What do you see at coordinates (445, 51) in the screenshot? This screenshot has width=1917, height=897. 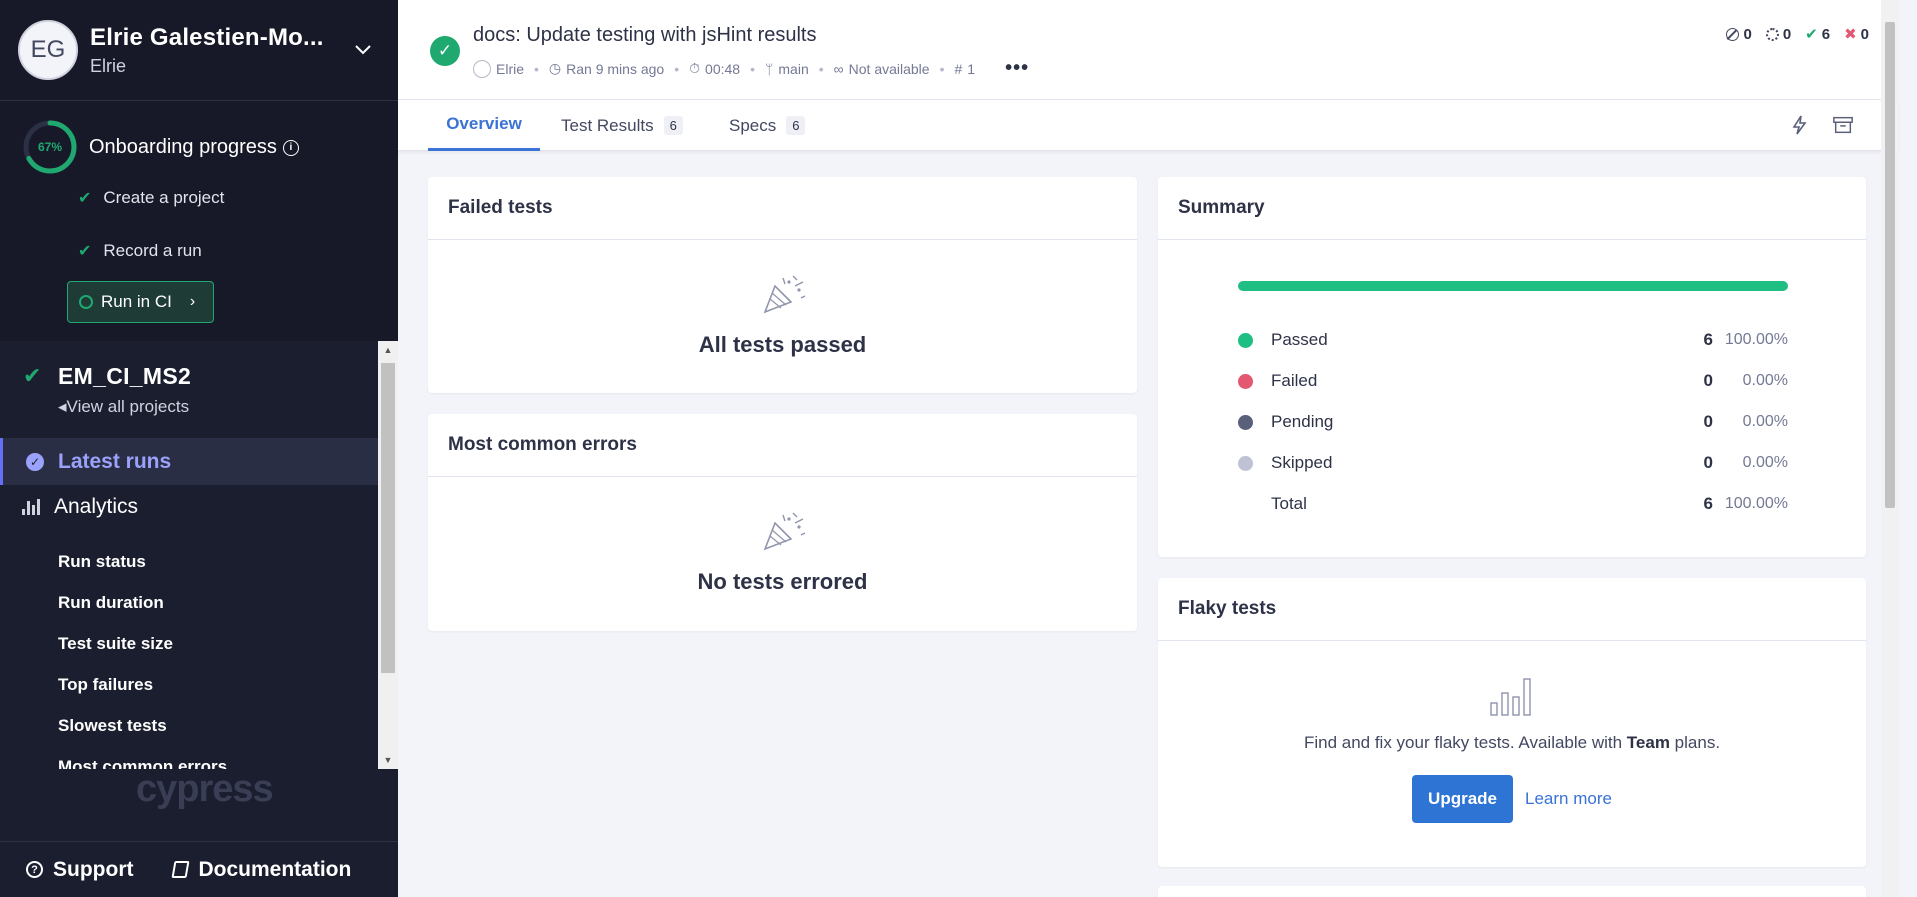 I see `passed-status-icon: ✓` at bounding box center [445, 51].